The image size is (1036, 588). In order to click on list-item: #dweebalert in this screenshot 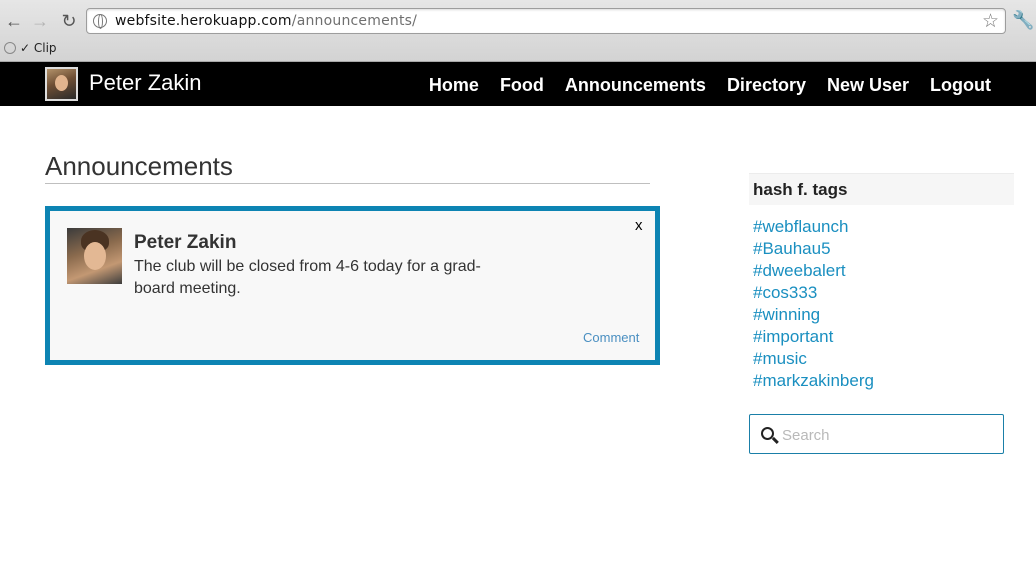, I will do `click(813, 271)`.